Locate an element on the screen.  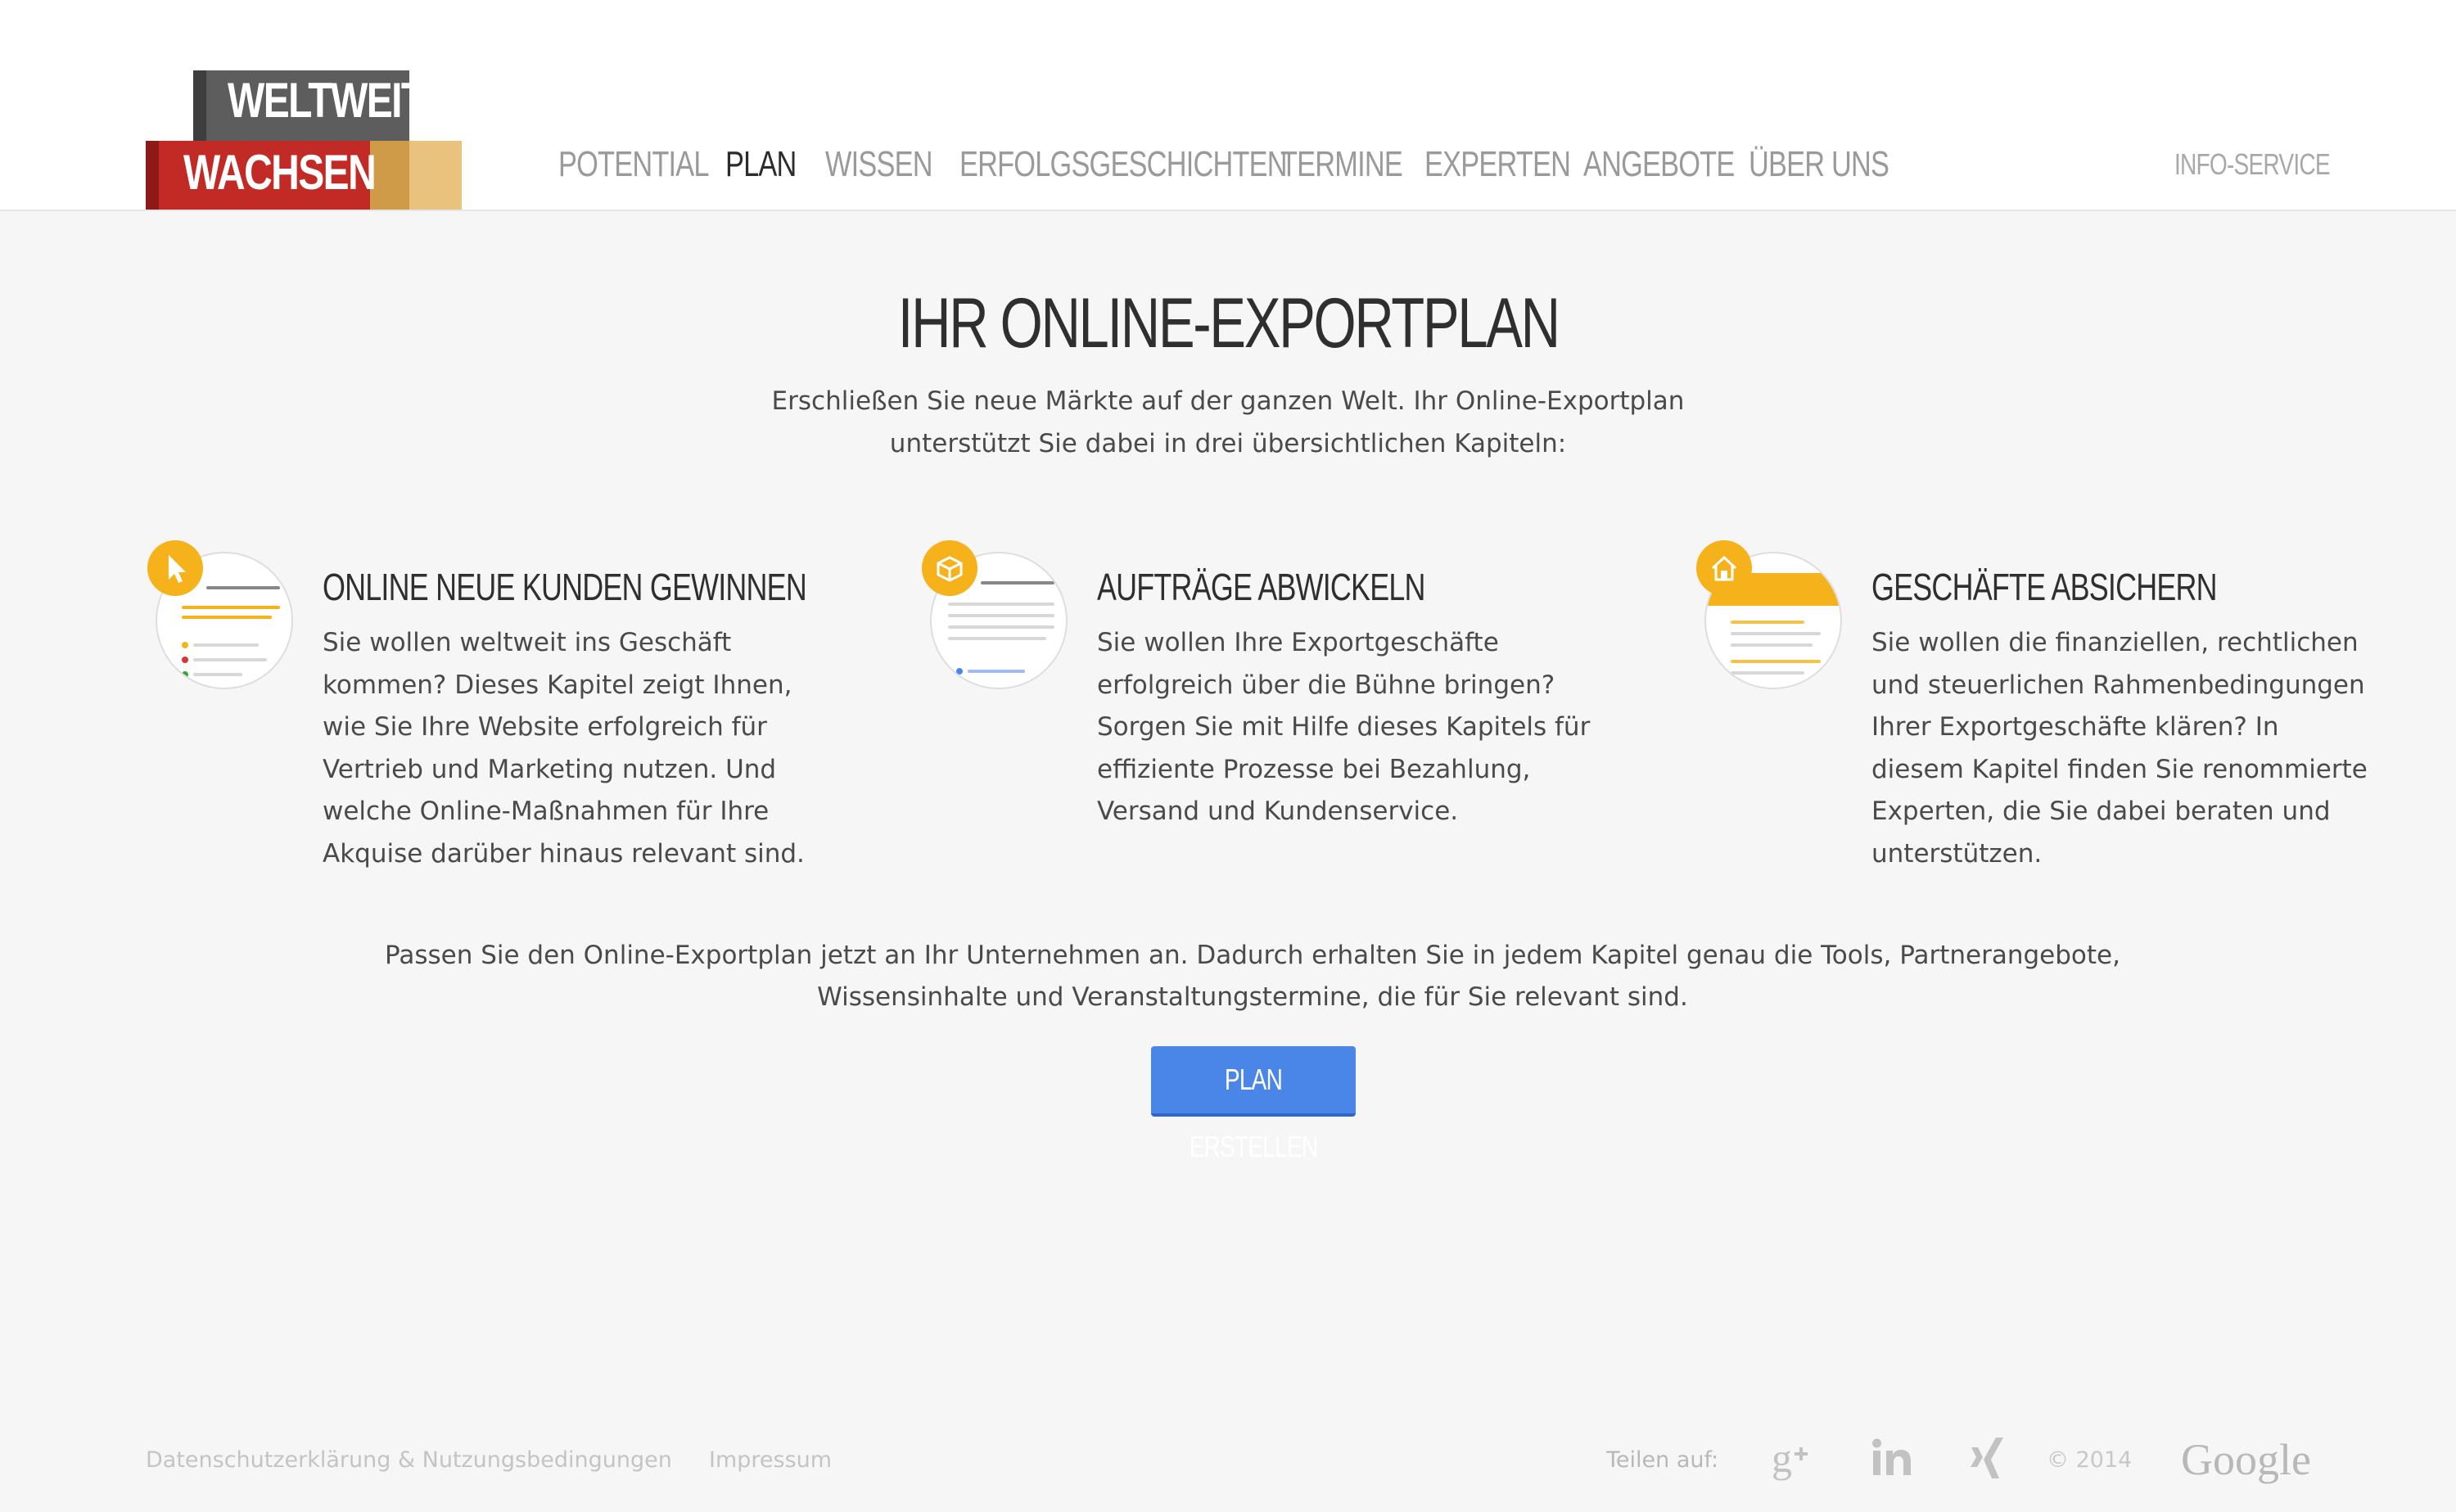
page-title-text: IHR ONLINE-EXPORTPLAN is located at coordinates (1228, 323).